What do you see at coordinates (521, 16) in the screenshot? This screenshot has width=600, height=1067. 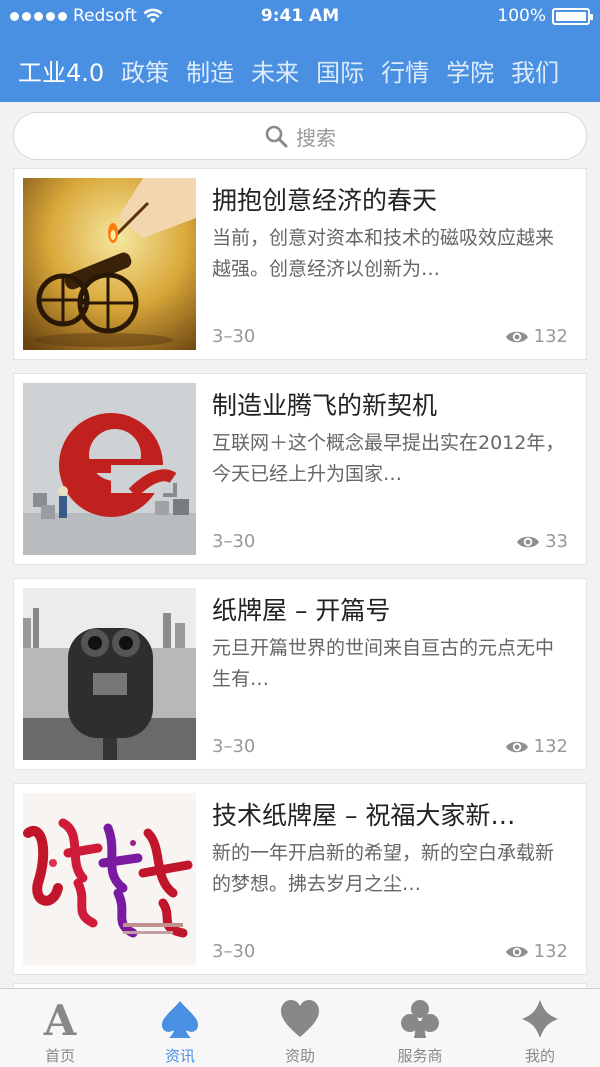 I see `battery-percent: 100%` at bounding box center [521, 16].